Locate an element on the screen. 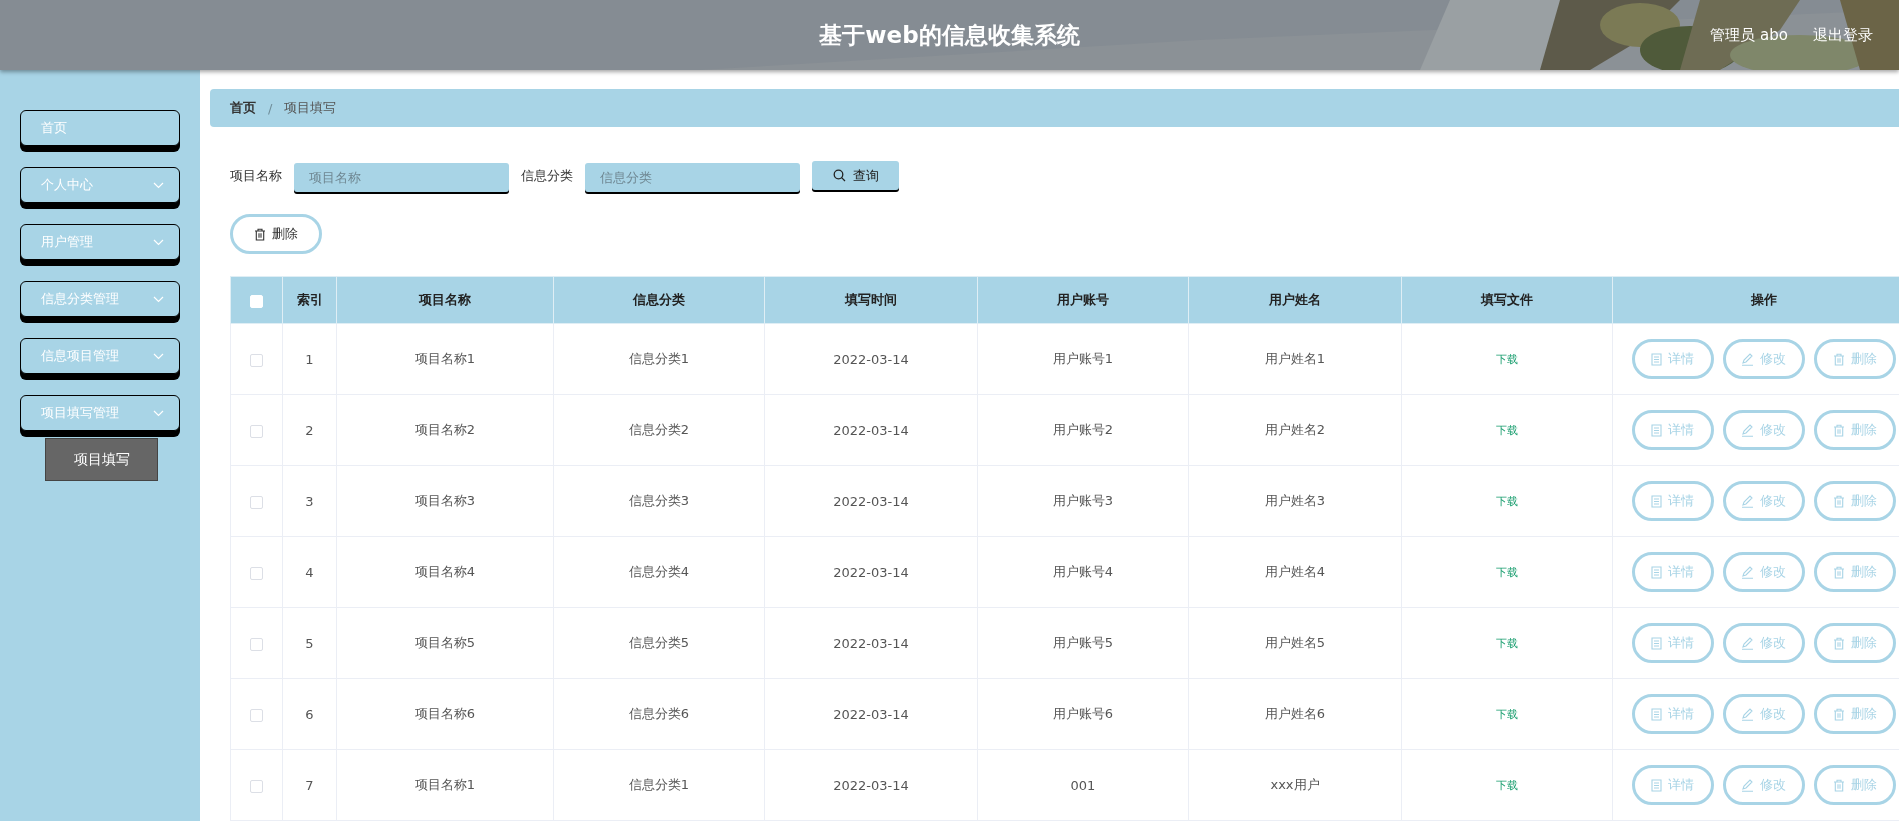 This screenshot has height=822, width=1899. table-cell: 用户账号1 is located at coordinates (1083, 359).